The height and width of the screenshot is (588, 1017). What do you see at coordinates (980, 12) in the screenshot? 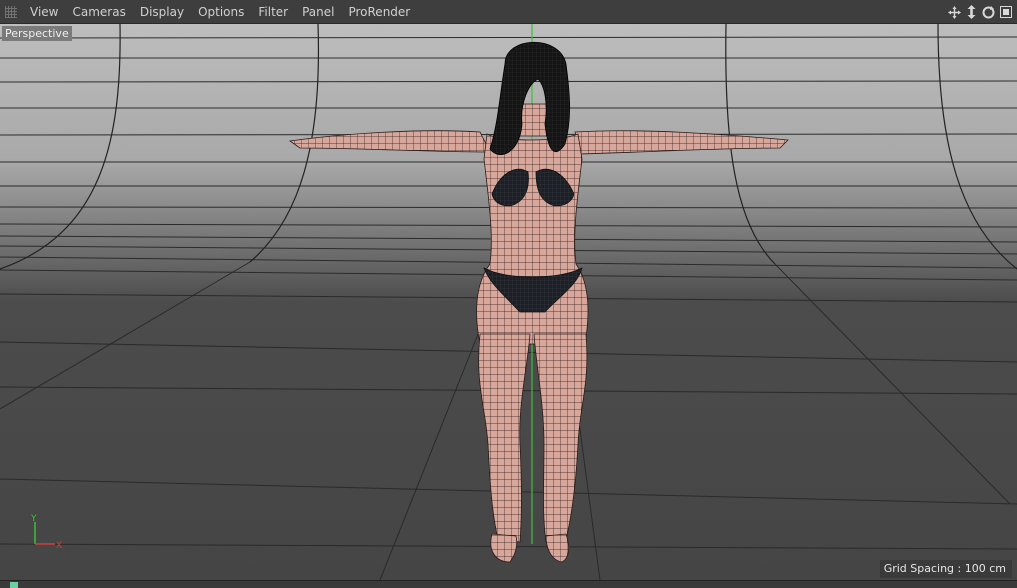
I see `viewport-nav-icons` at bounding box center [980, 12].